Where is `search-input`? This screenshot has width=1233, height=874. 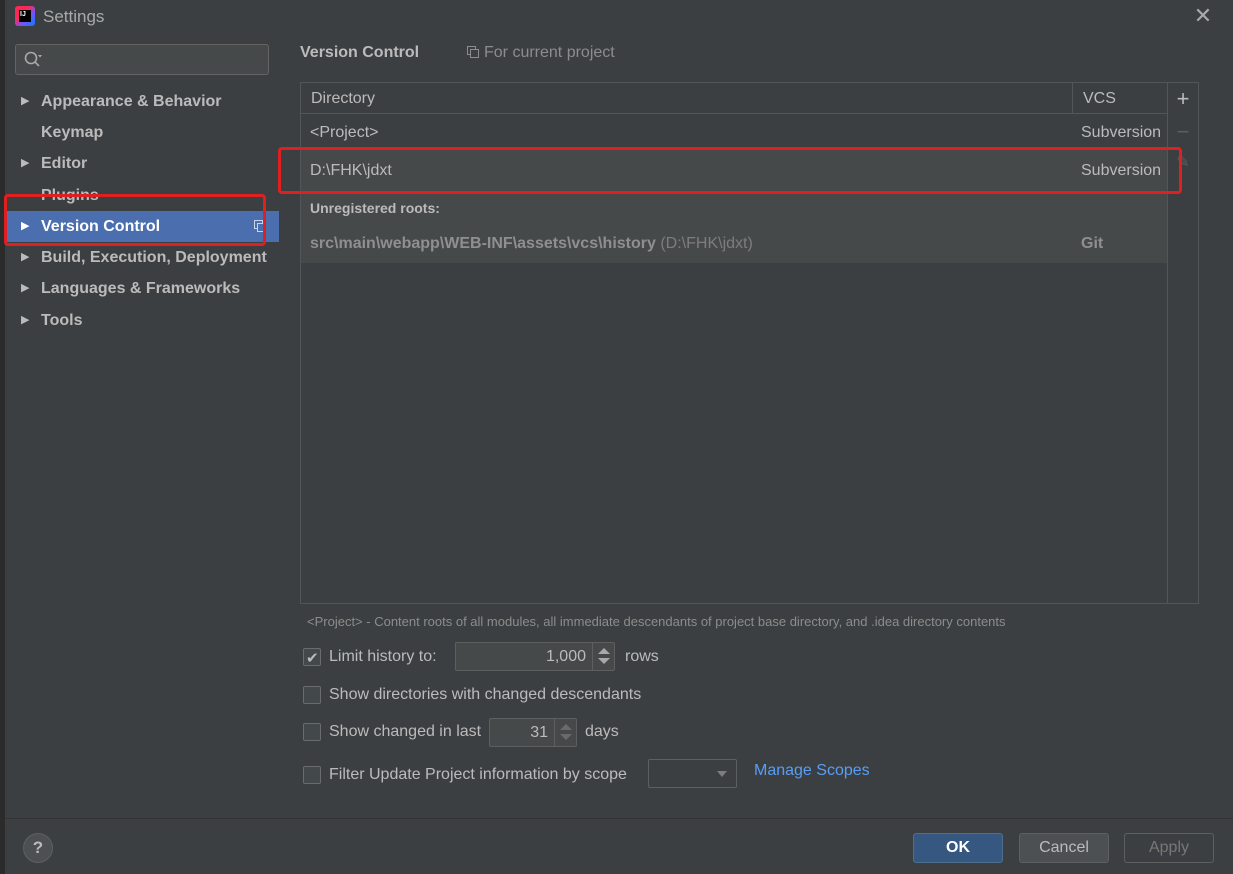
search-input is located at coordinates (153, 59).